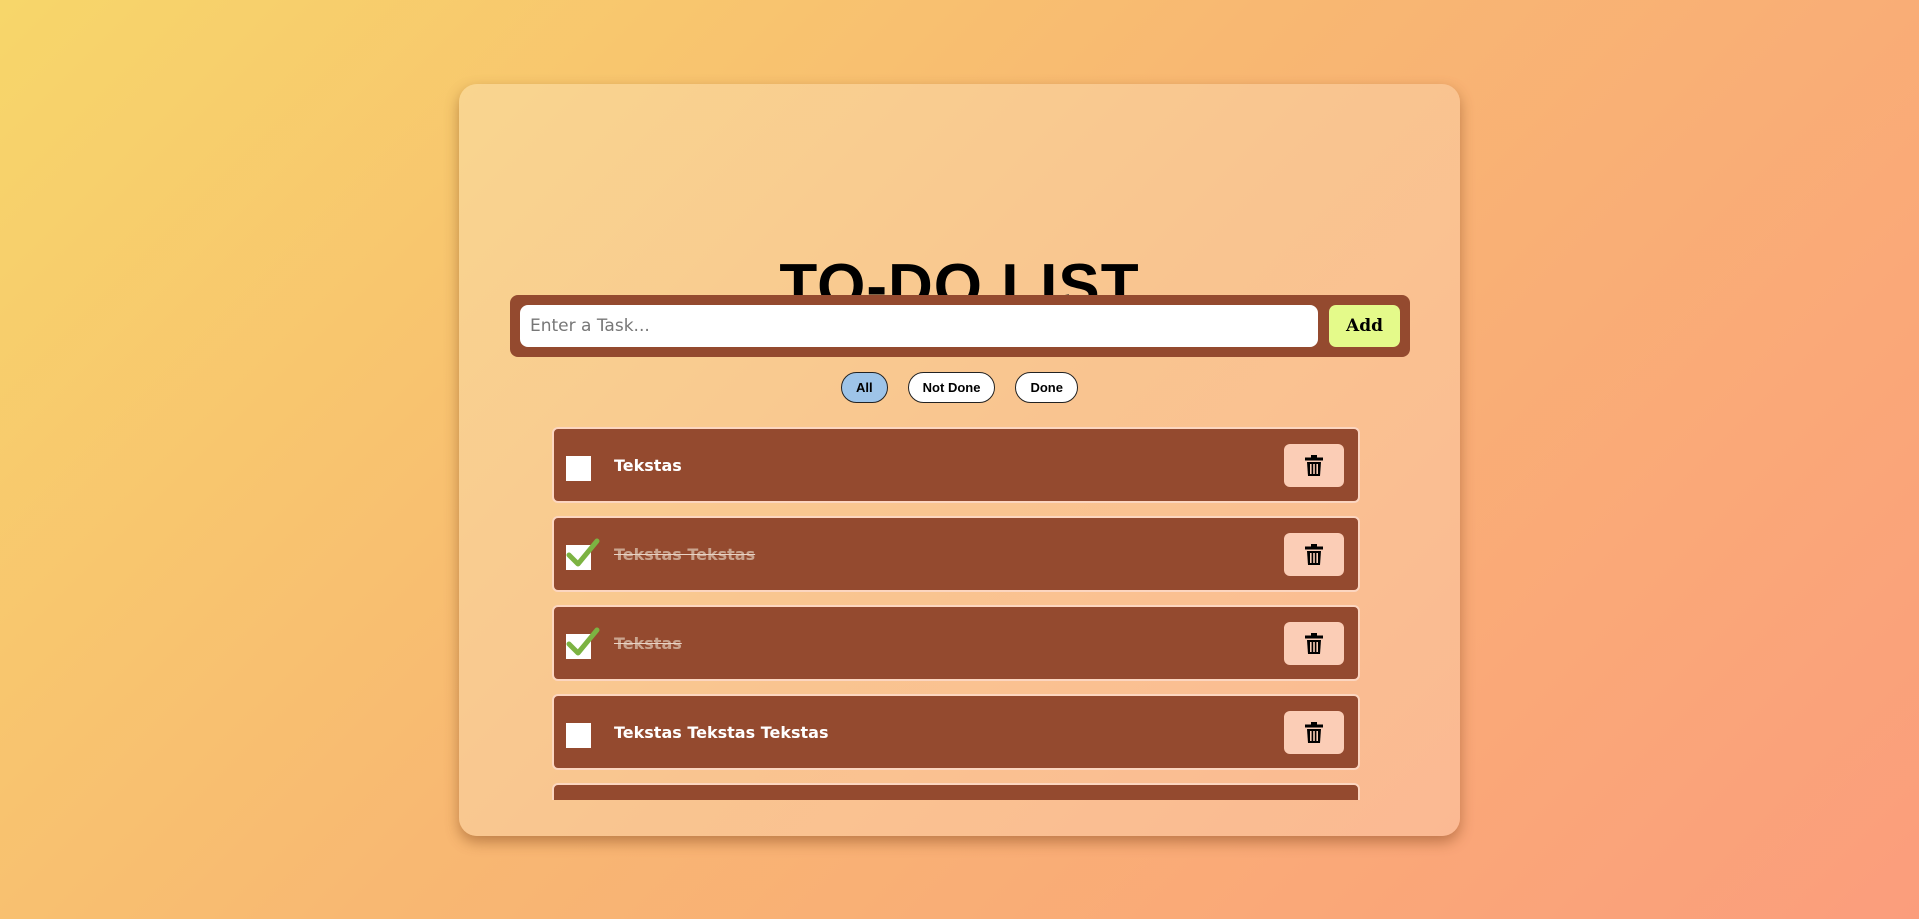 Image resolution: width=1919 pixels, height=919 pixels. Describe the element at coordinates (956, 732) in the screenshot. I see `task-item: Tekstas Tekstas Tekstas` at that location.